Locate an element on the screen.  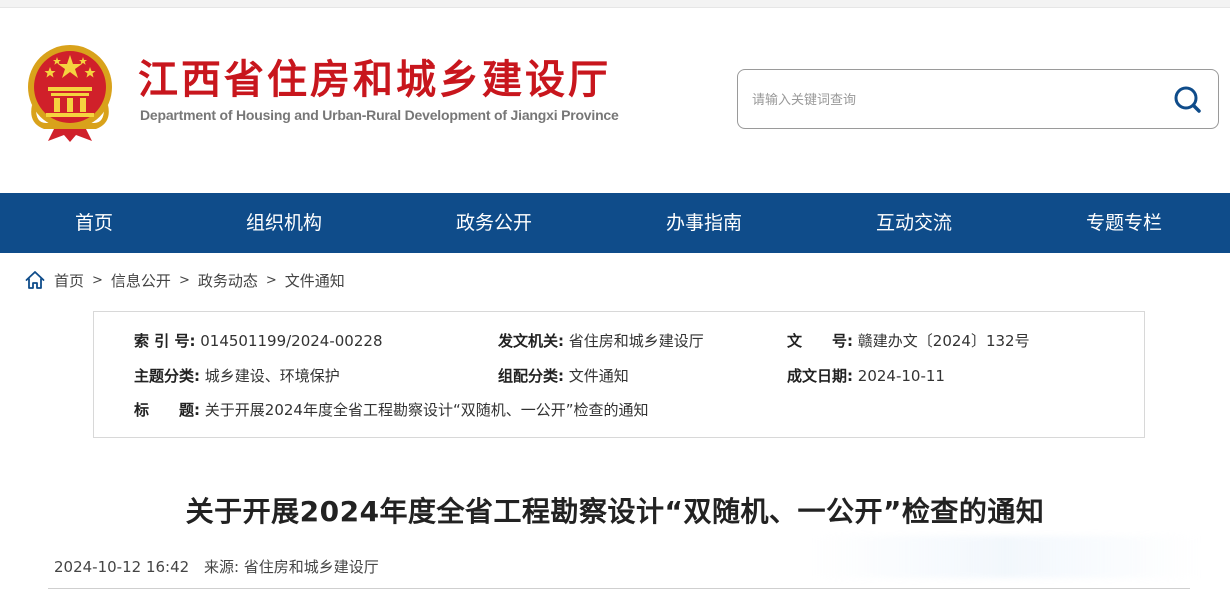
topic-field: 主题分类: 城乡建设、环境保护 is located at coordinates (237, 376).